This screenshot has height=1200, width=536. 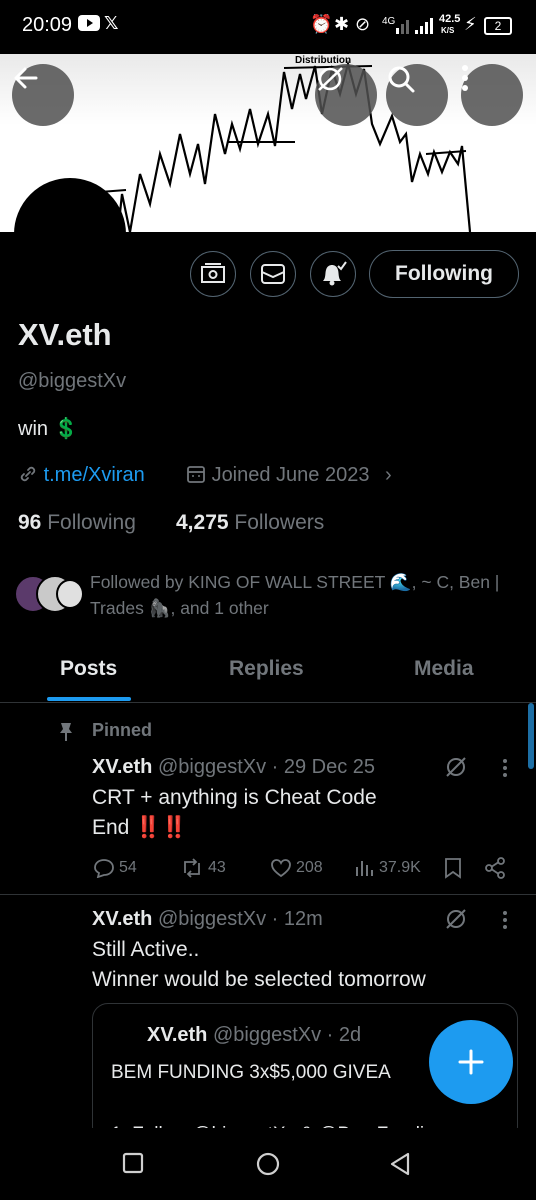 I want to click on bluetooth-icon: ✱, so click(x=342, y=24).